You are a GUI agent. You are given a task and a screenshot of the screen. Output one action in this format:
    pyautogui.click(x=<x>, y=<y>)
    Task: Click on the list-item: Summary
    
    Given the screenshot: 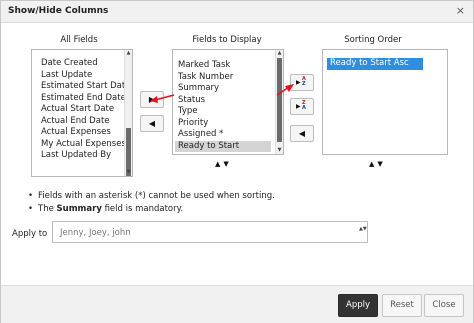 What is the action you would take?
    pyautogui.click(x=223, y=89)
    